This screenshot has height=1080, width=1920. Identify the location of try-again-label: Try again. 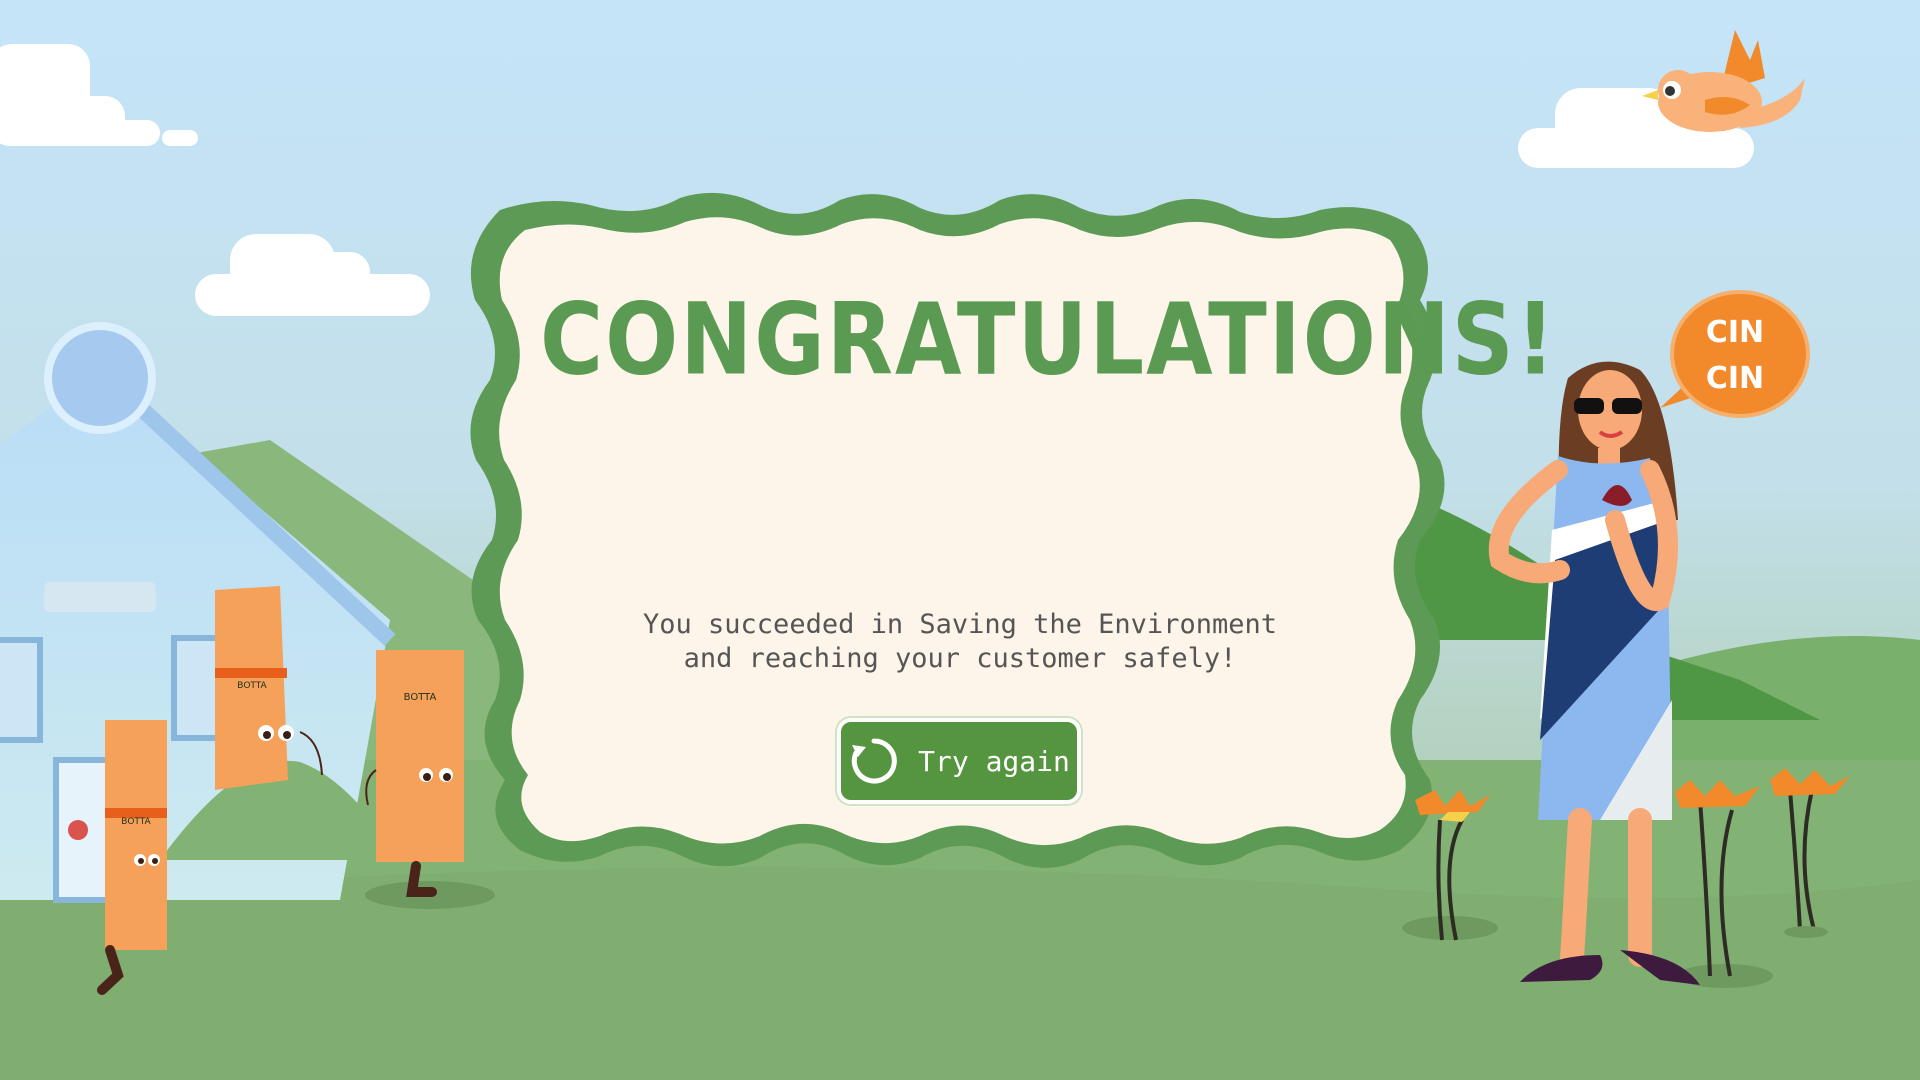
(994, 761).